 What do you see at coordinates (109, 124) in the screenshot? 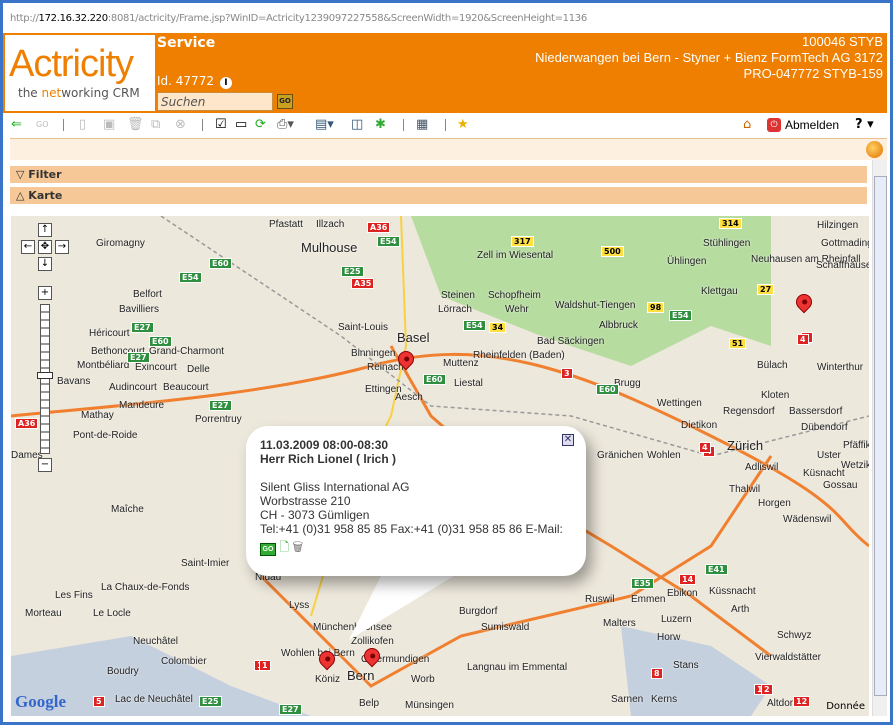
I see `save-icon: ▣` at bounding box center [109, 124].